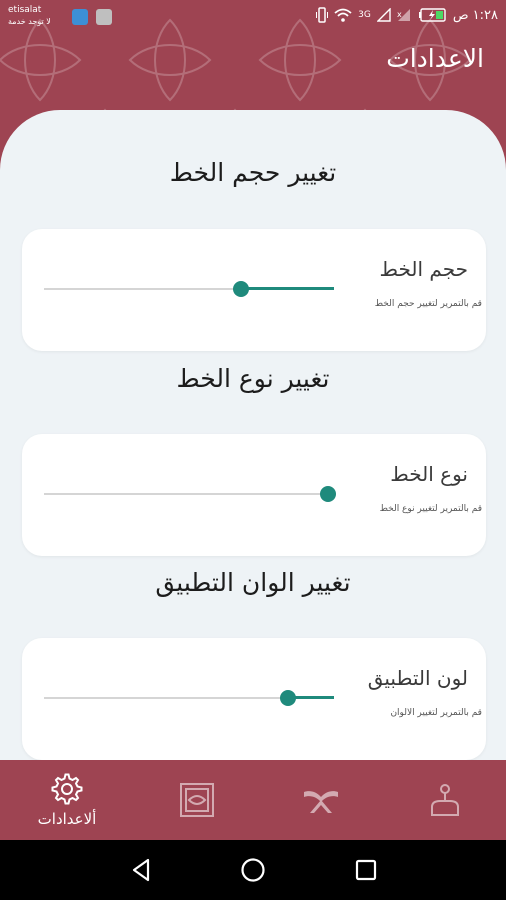 The height and width of the screenshot is (900, 506). I want to click on gear-icon, so click(67, 789).